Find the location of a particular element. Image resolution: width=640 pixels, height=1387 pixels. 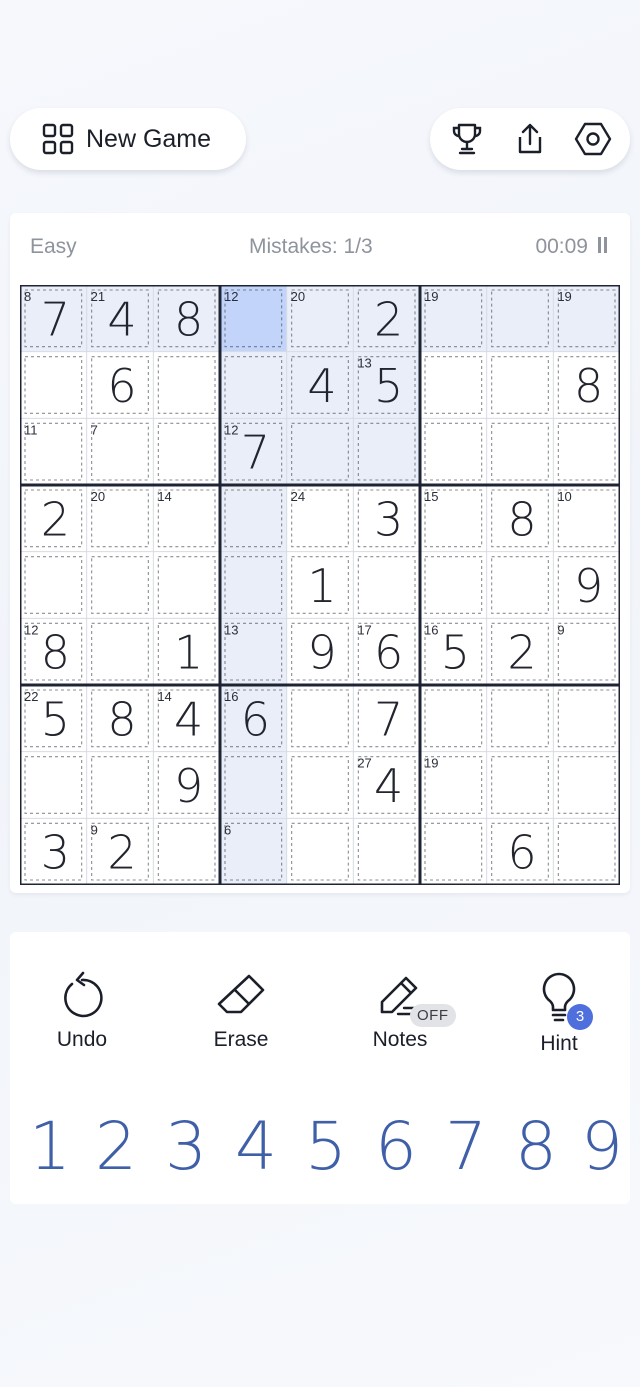

numpad-key-6: 6 is located at coordinates (396, 1147).